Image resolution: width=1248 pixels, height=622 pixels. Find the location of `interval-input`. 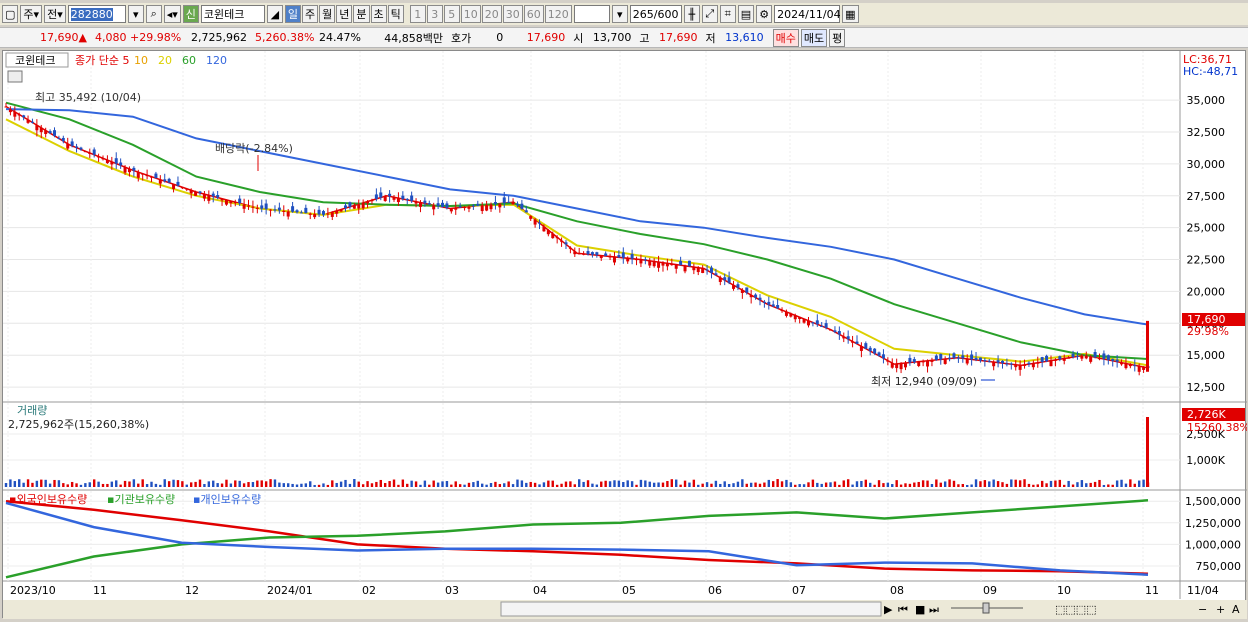

interval-input is located at coordinates (591, 14).